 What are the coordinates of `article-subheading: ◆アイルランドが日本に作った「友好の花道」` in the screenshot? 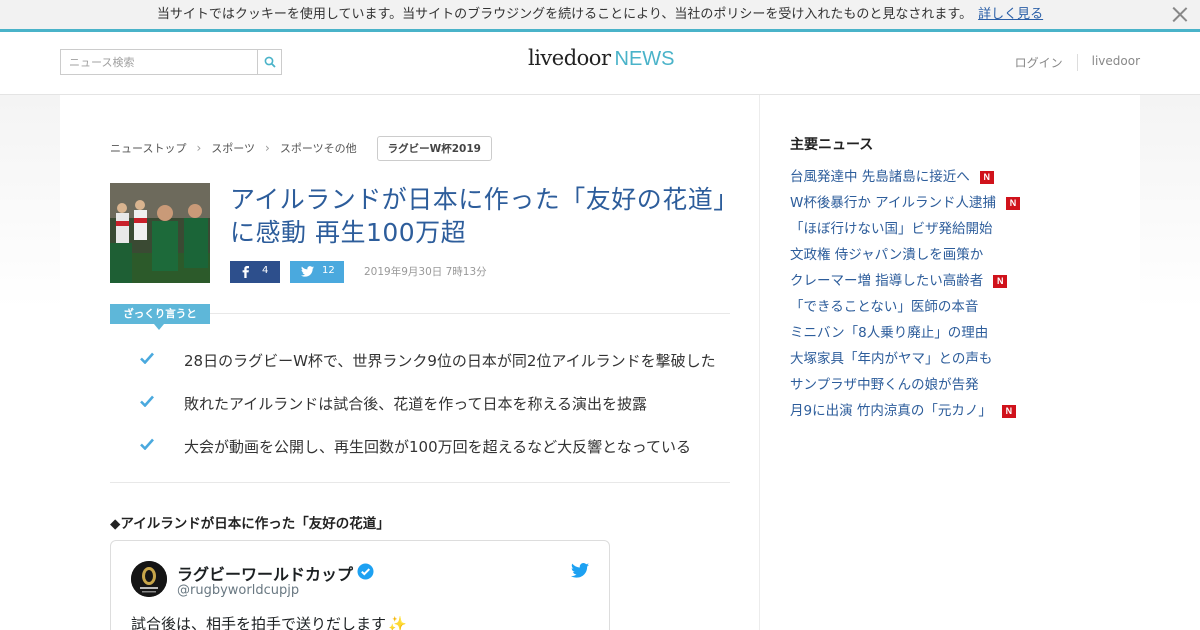 It's located at (250, 524).